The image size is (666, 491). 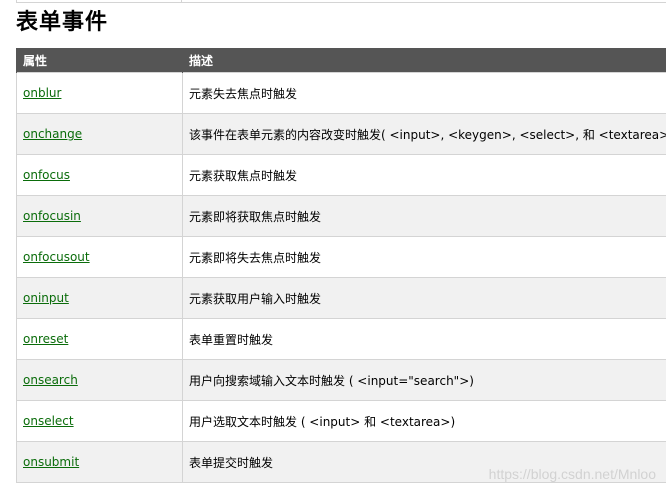 What do you see at coordinates (48, 421) in the screenshot?
I see `event-link-onselect: onselect` at bounding box center [48, 421].